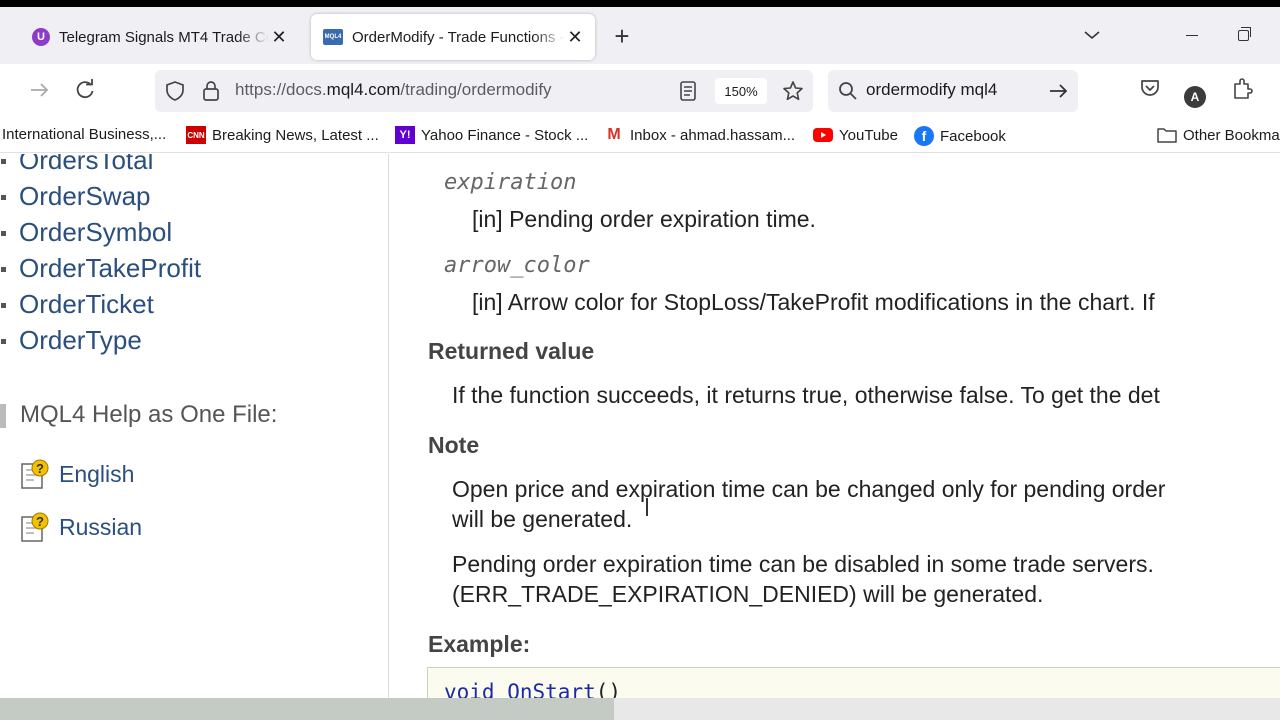  Describe the element at coordinates (41, 37) in the screenshot. I see `telegram-copier-icon: U` at that location.